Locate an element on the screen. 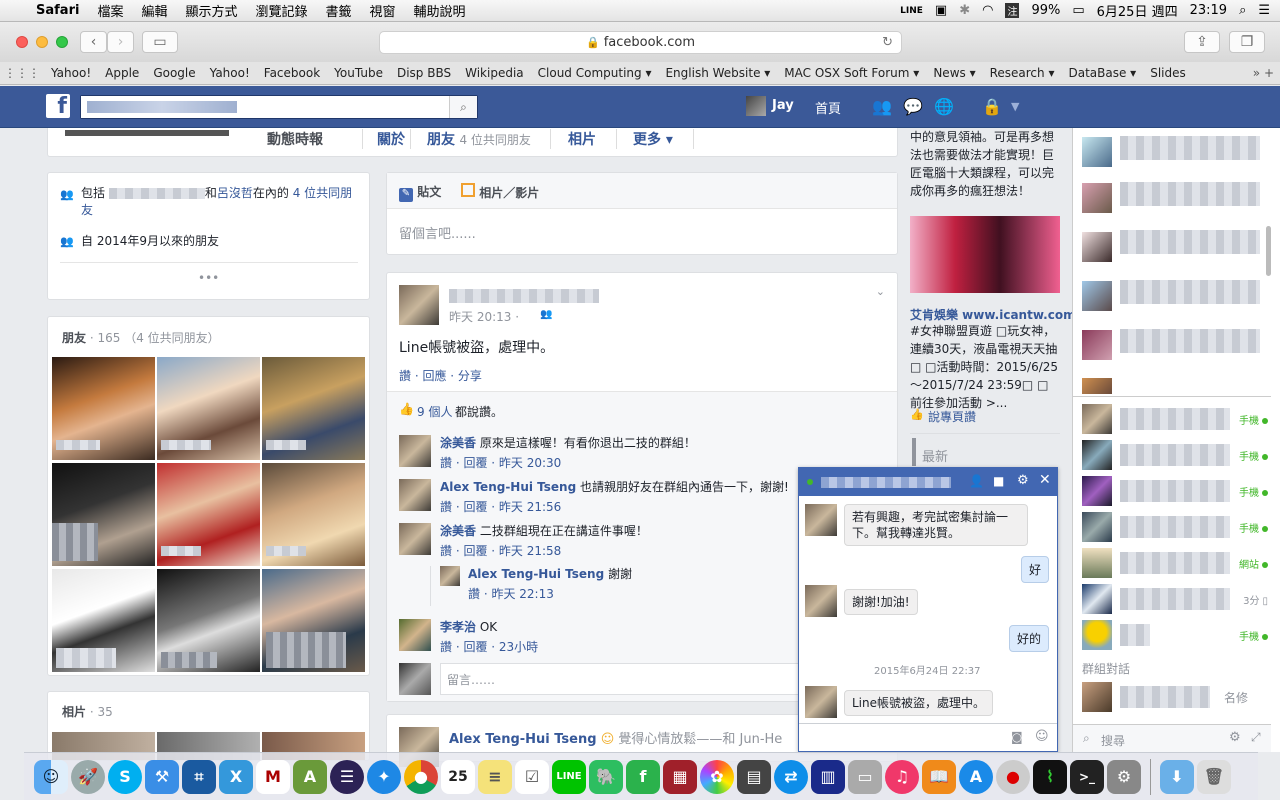  comment-meta: 讚 · 回覆 · 昨天 21:56 is located at coordinates (500, 506).